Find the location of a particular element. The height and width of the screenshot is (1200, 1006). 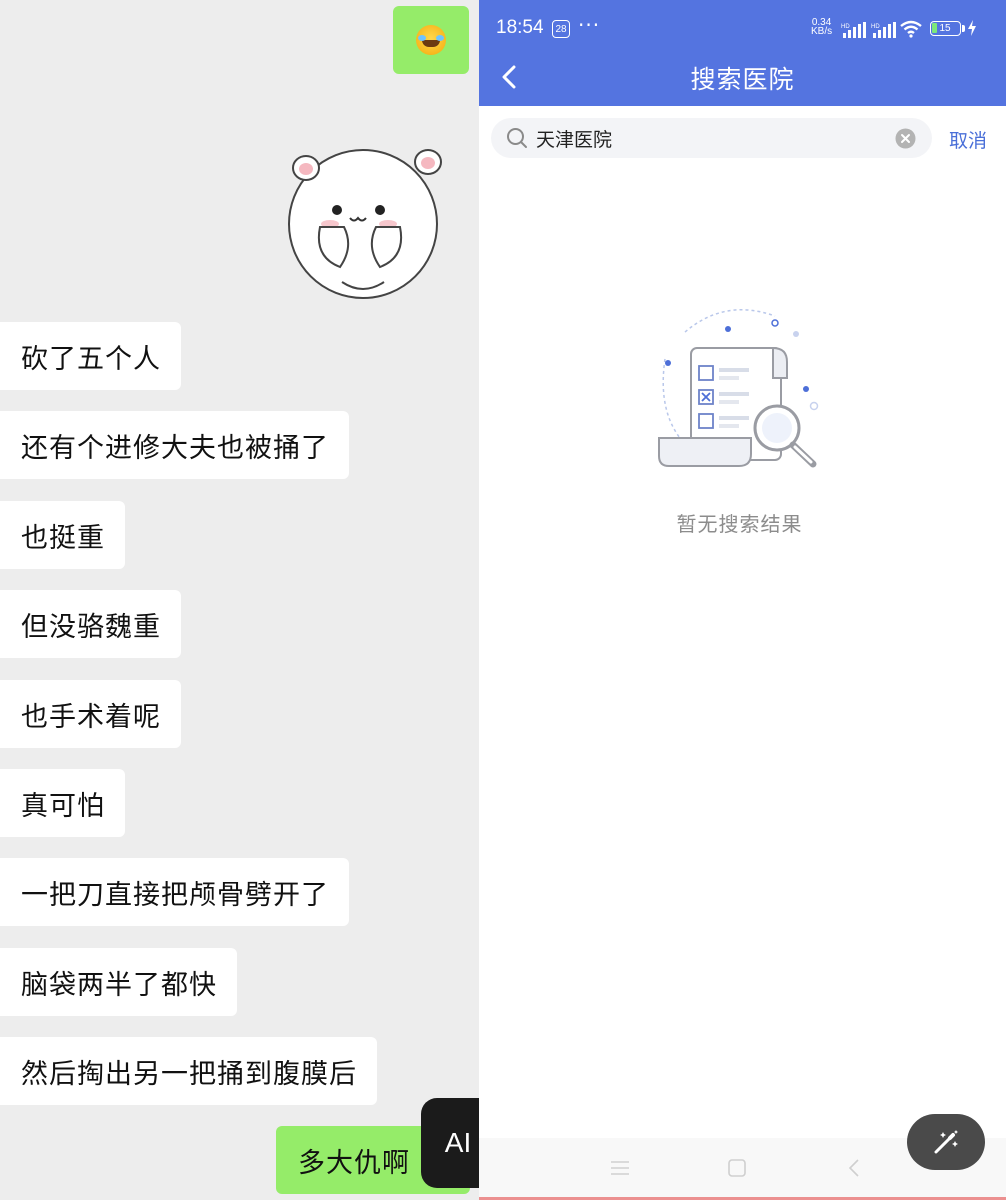

battery-level: 15 is located at coordinates (945, 28).